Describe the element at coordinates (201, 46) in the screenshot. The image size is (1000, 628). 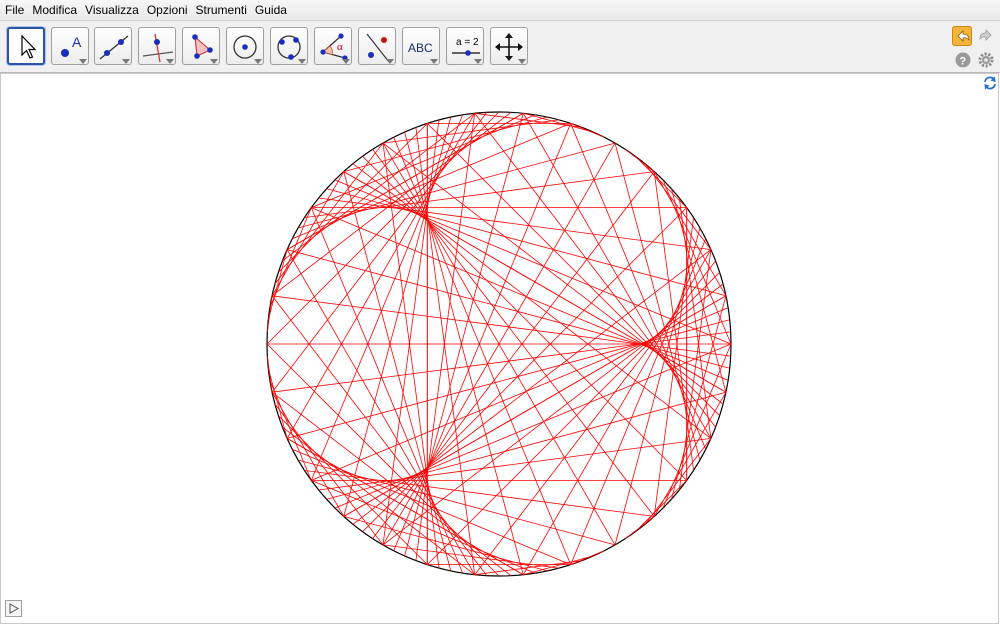
I see `polygon-tool` at that location.